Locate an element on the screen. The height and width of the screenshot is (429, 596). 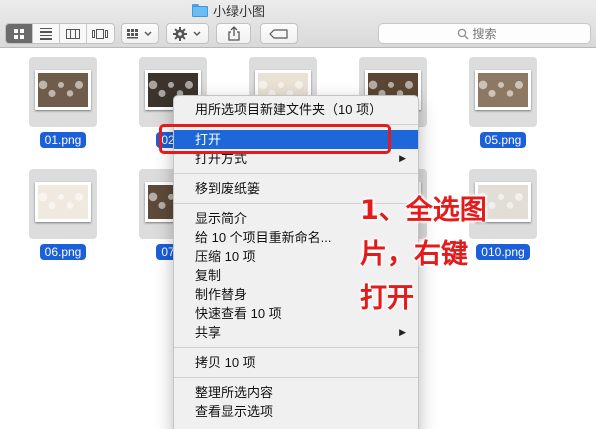
tag-icon is located at coordinates (278, 33).